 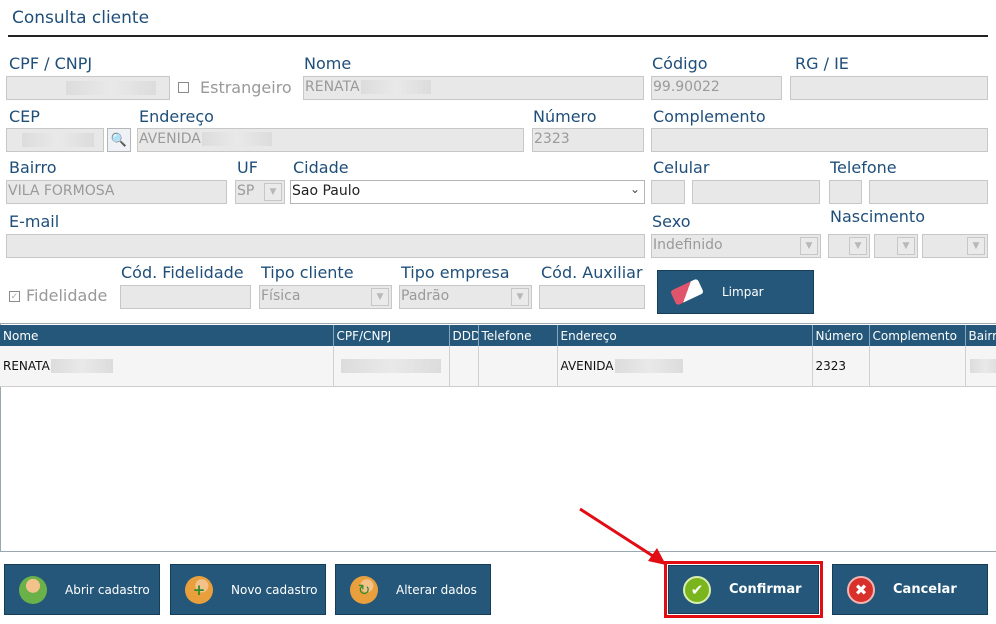 What do you see at coordinates (685, 335) in the screenshot?
I see `column-endereco: Endereço` at bounding box center [685, 335].